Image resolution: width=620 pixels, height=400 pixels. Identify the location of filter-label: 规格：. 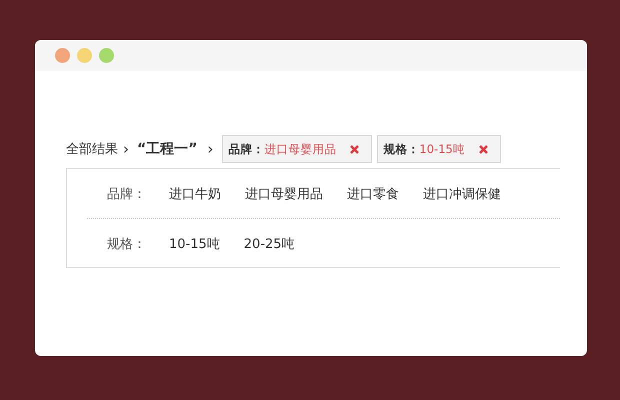
(126, 244).